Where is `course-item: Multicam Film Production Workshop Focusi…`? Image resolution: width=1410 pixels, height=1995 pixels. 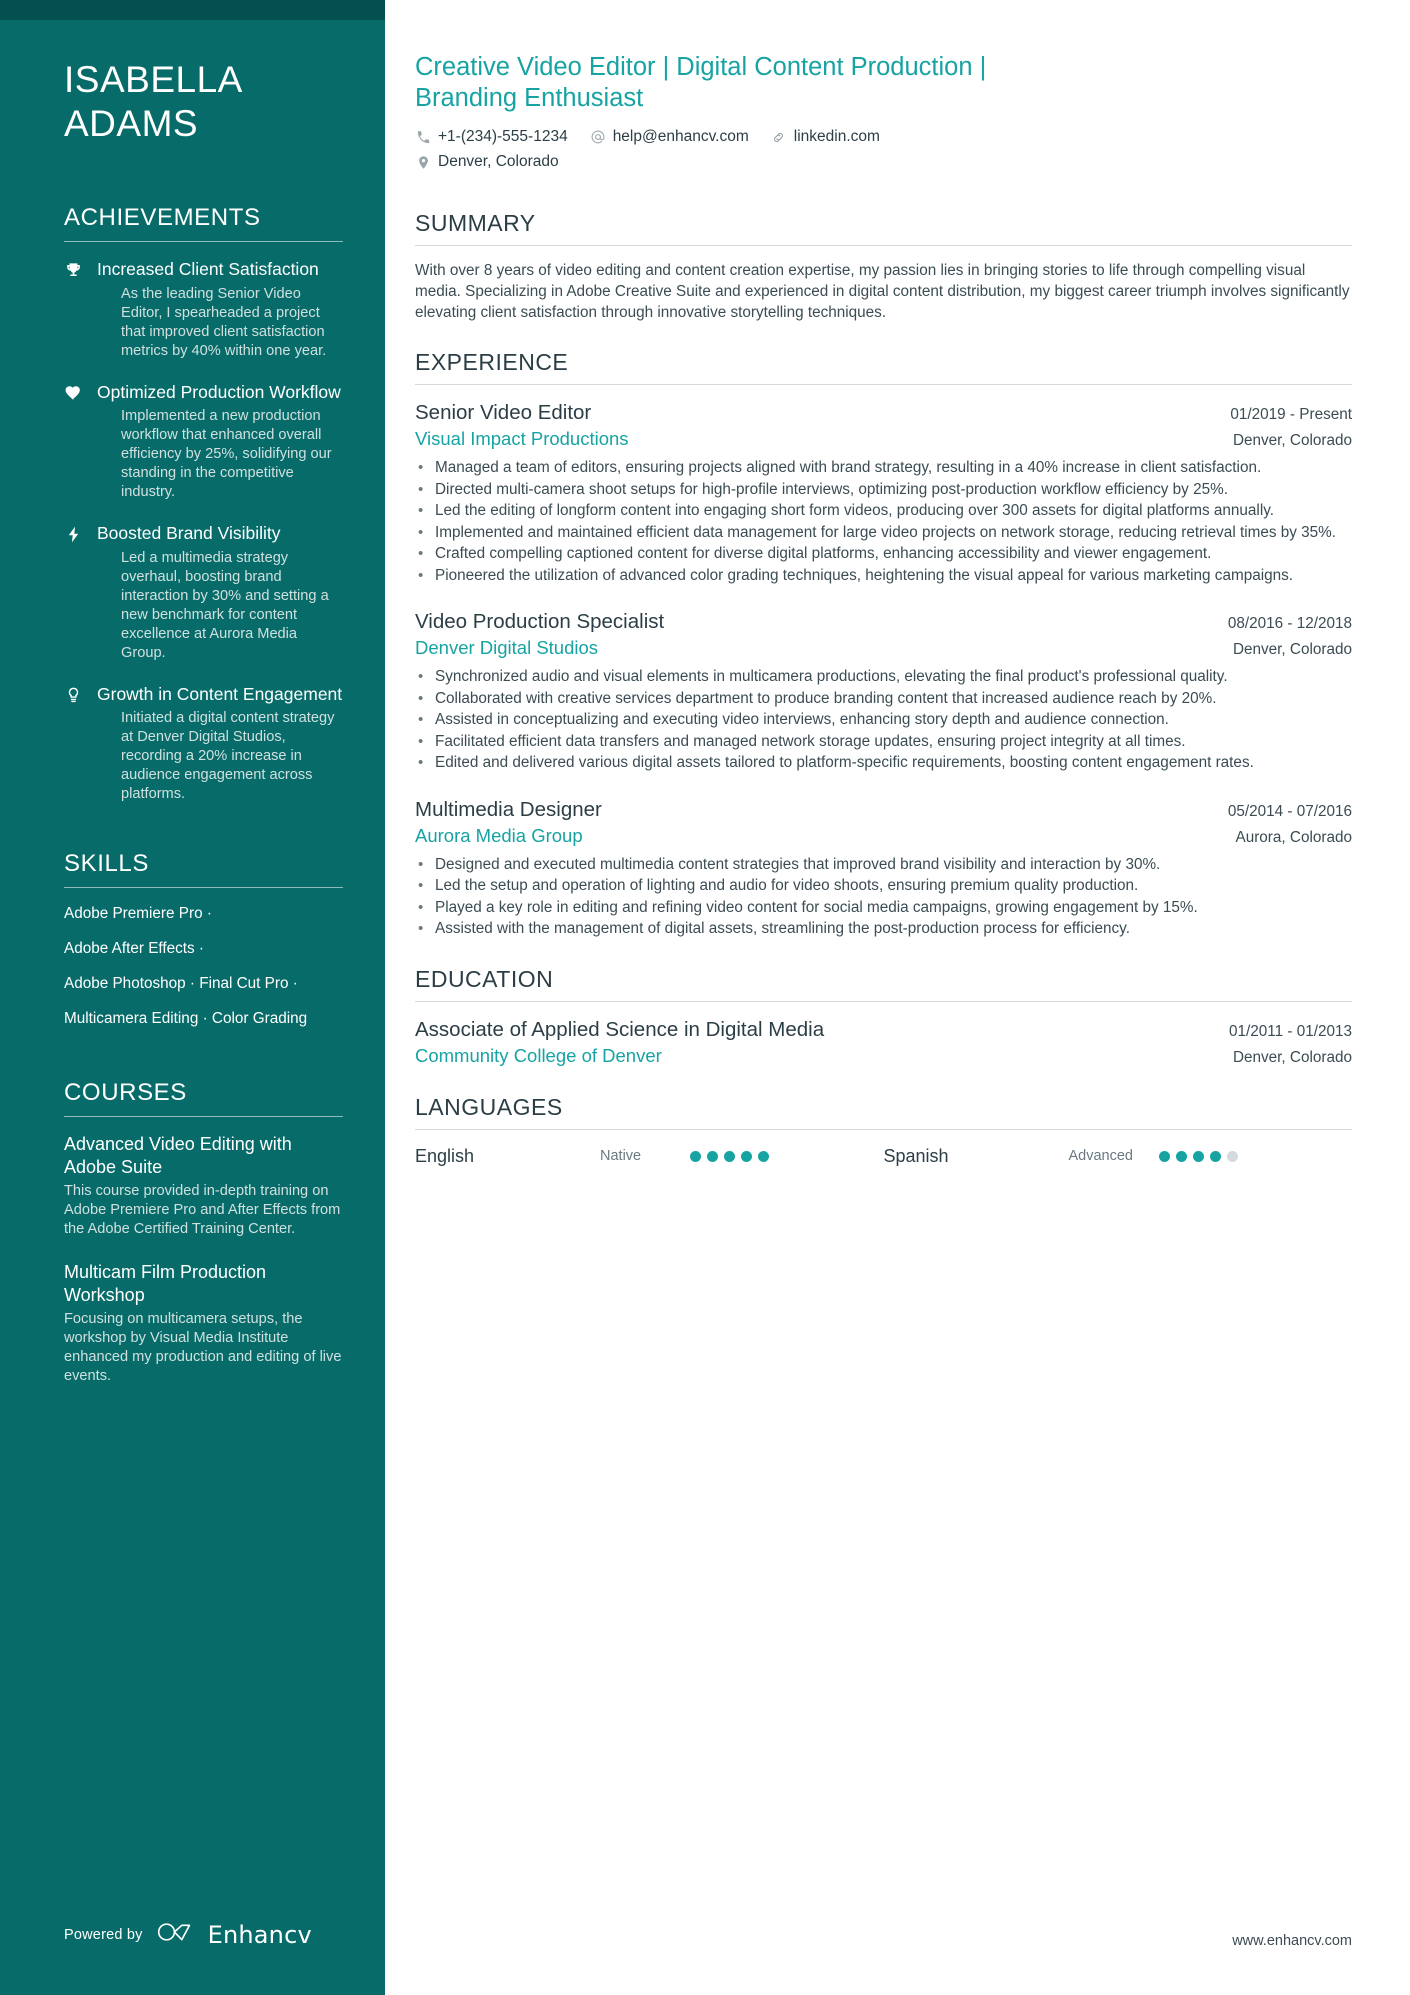
course-item: Multicam Film Production Workshop Focusi… is located at coordinates (203, 1323).